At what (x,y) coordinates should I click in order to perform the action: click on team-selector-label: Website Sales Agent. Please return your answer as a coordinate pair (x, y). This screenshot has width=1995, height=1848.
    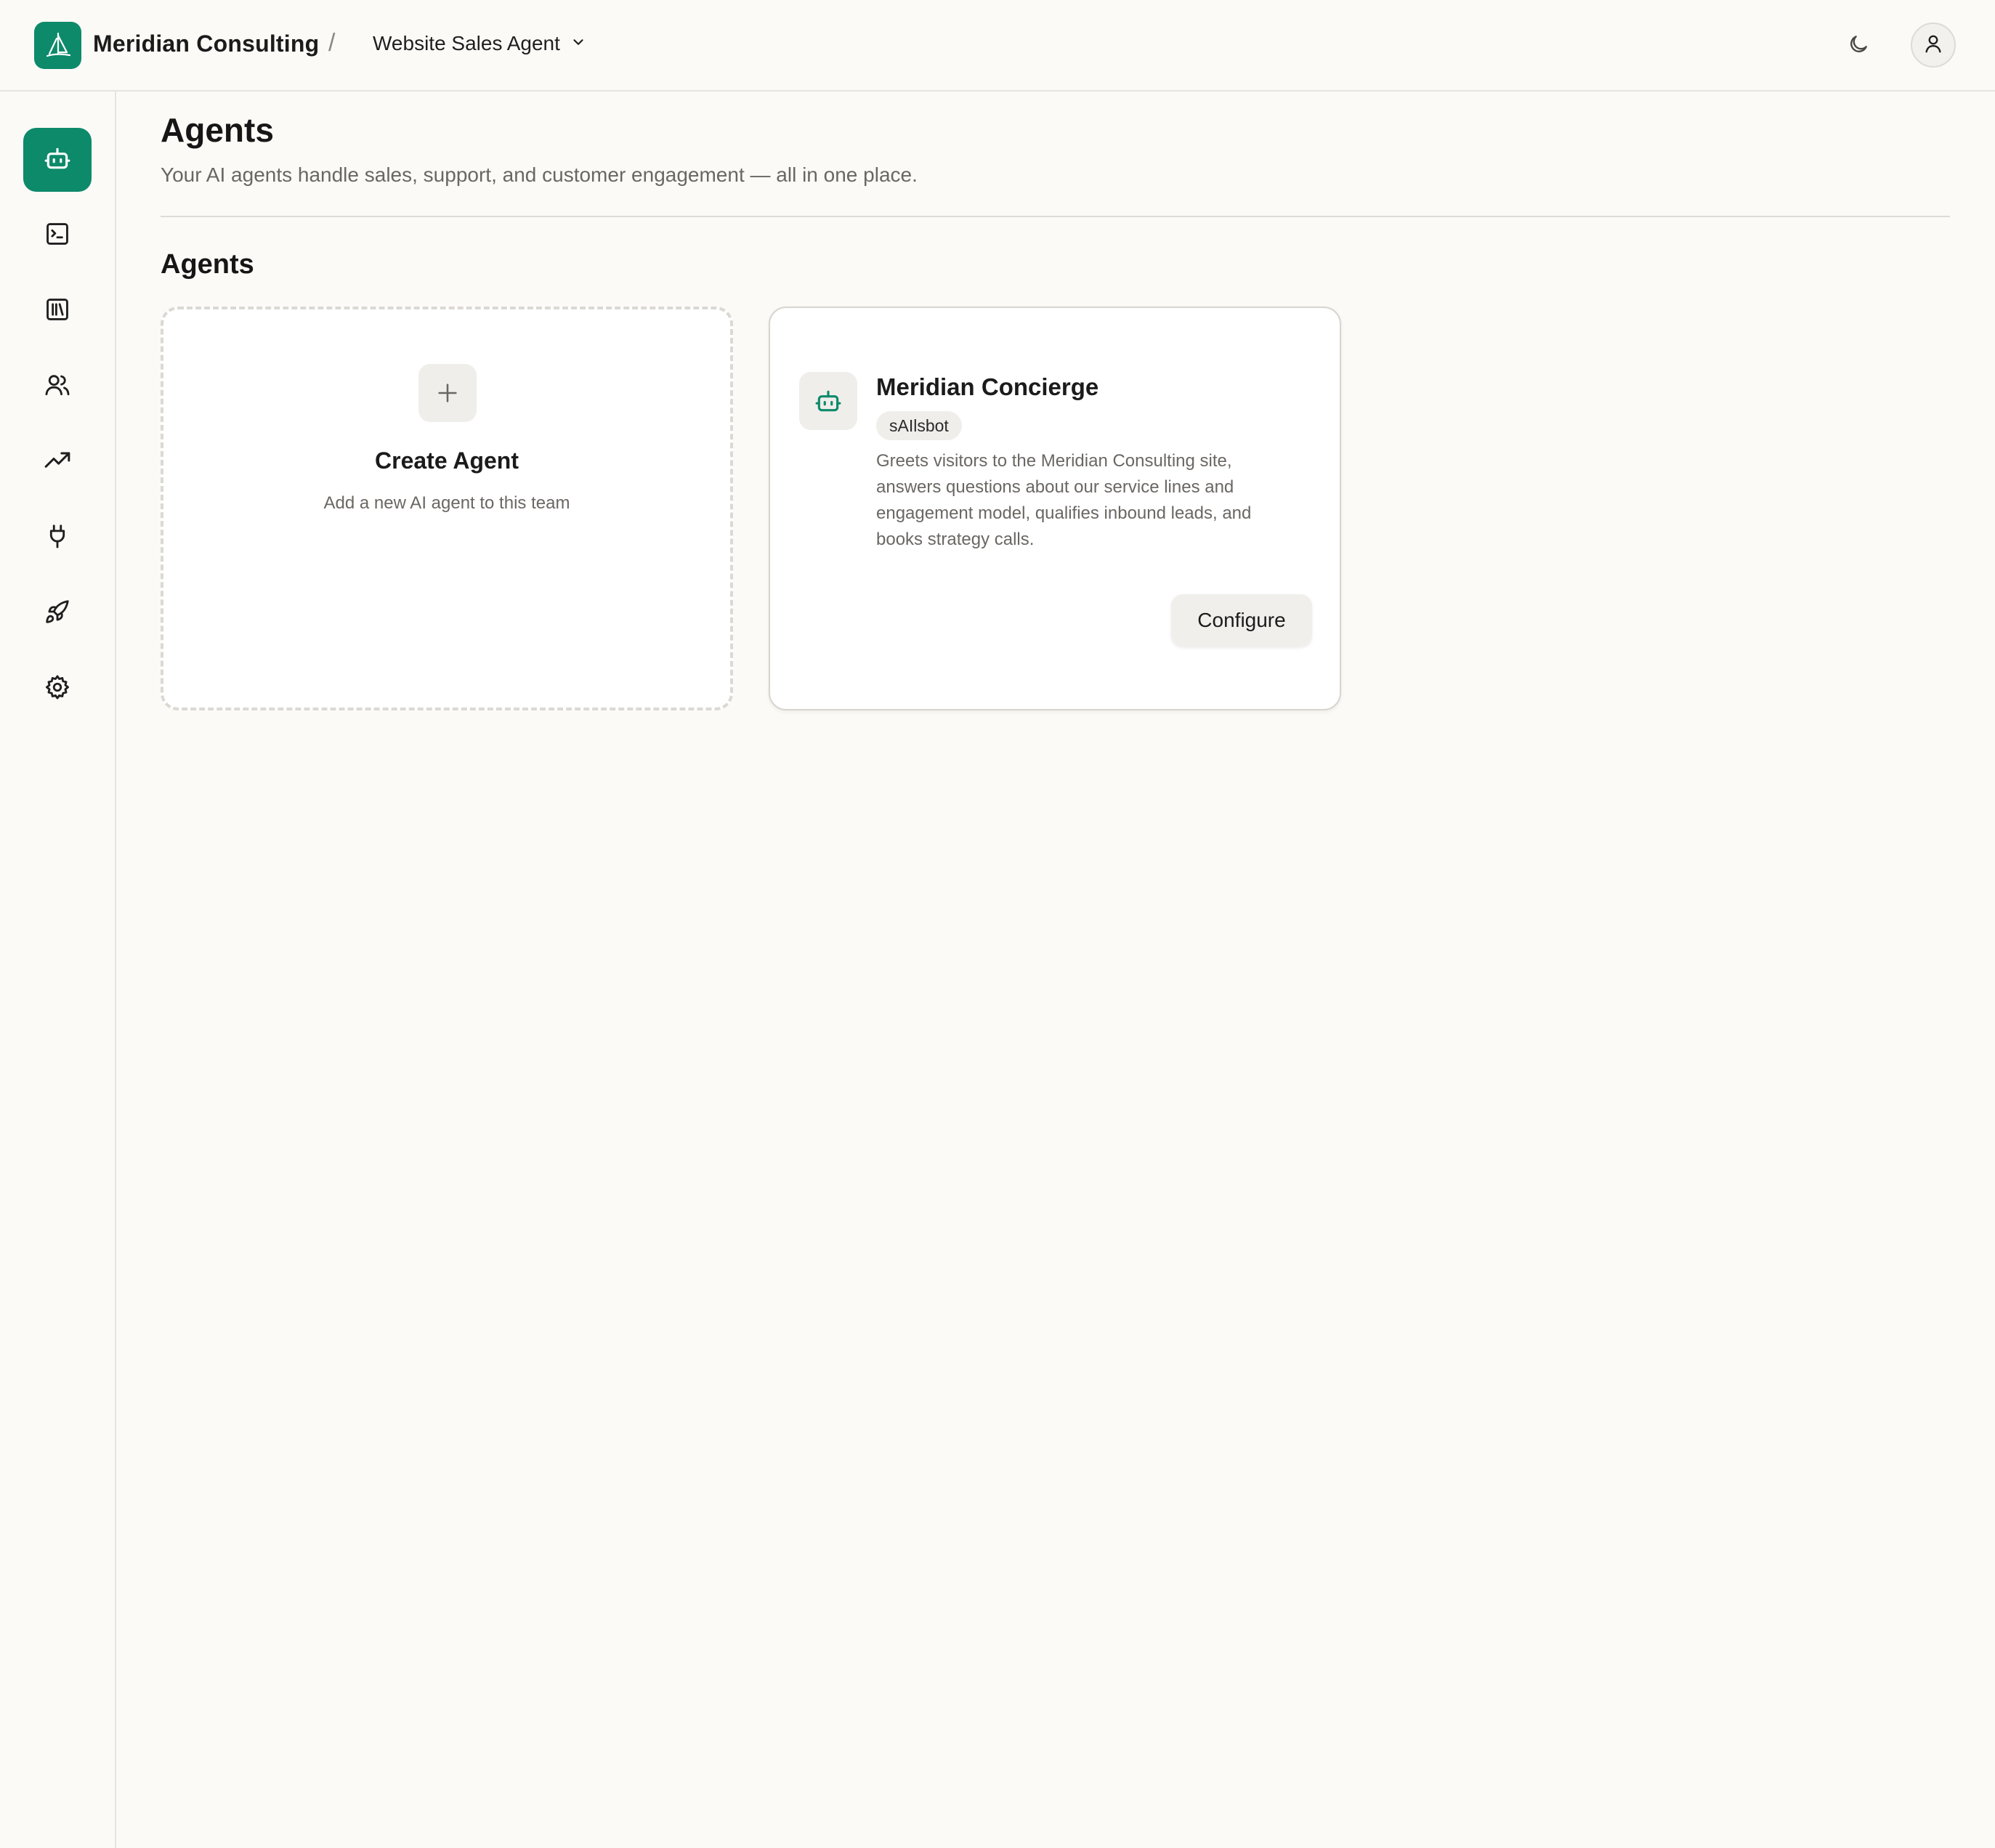
    Looking at the image, I should click on (466, 43).